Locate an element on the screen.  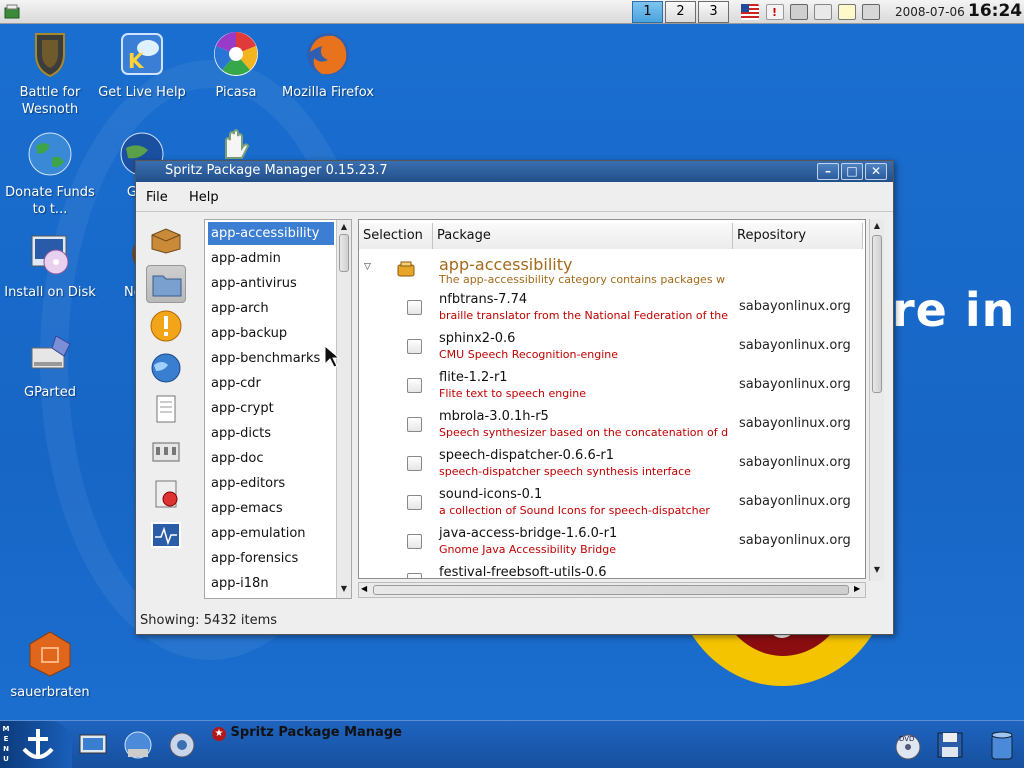
desktop-icon-gparted: GParted is located at coordinates (50, 365).